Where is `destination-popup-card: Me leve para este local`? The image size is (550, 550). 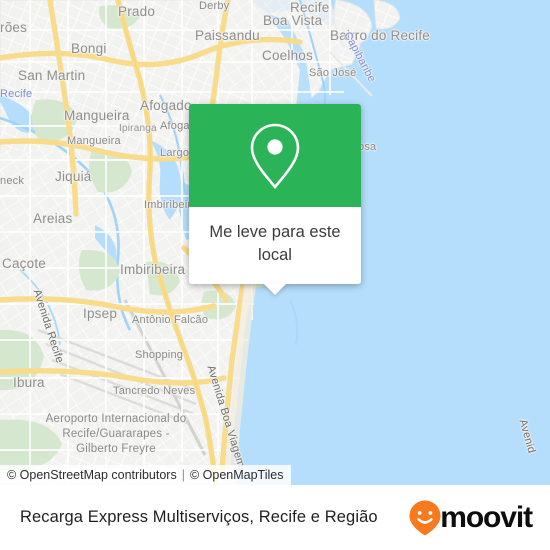 destination-popup-card: Me leve para este local is located at coordinates (275, 199).